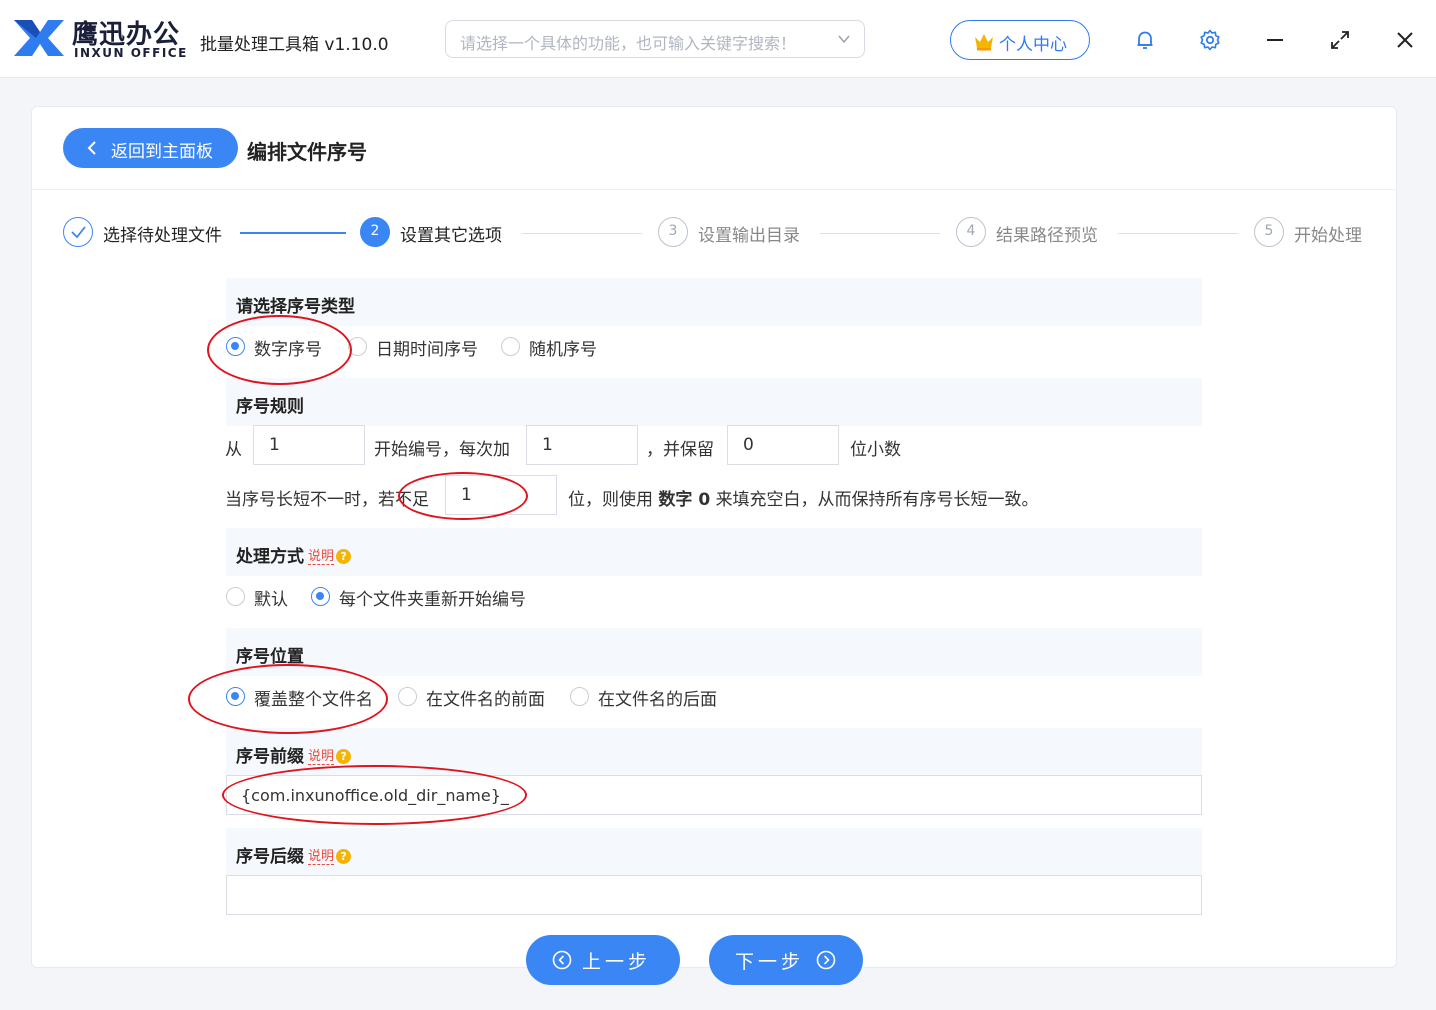  I want to click on seq-type-title: 请选择序号类型, so click(295, 307).